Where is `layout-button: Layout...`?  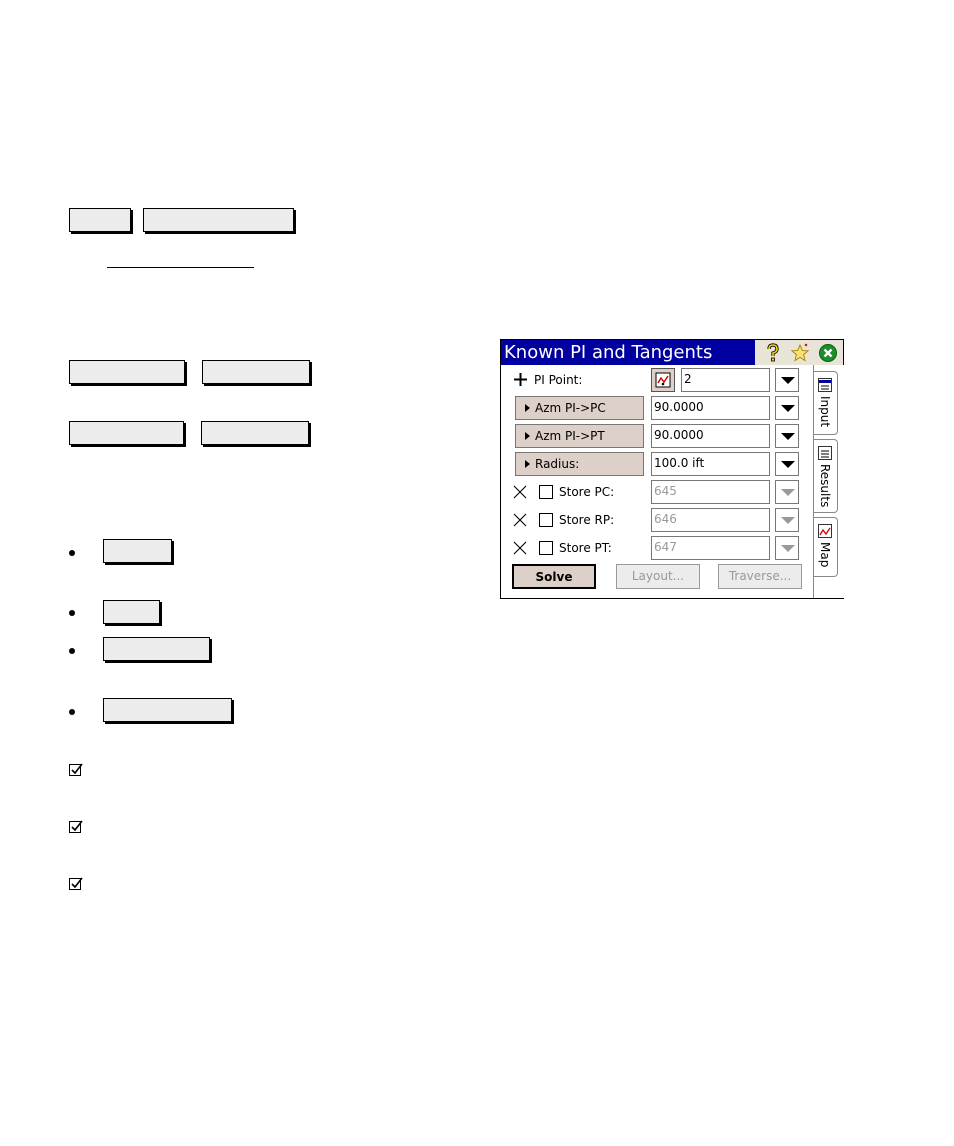
layout-button: Layout... is located at coordinates (658, 576).